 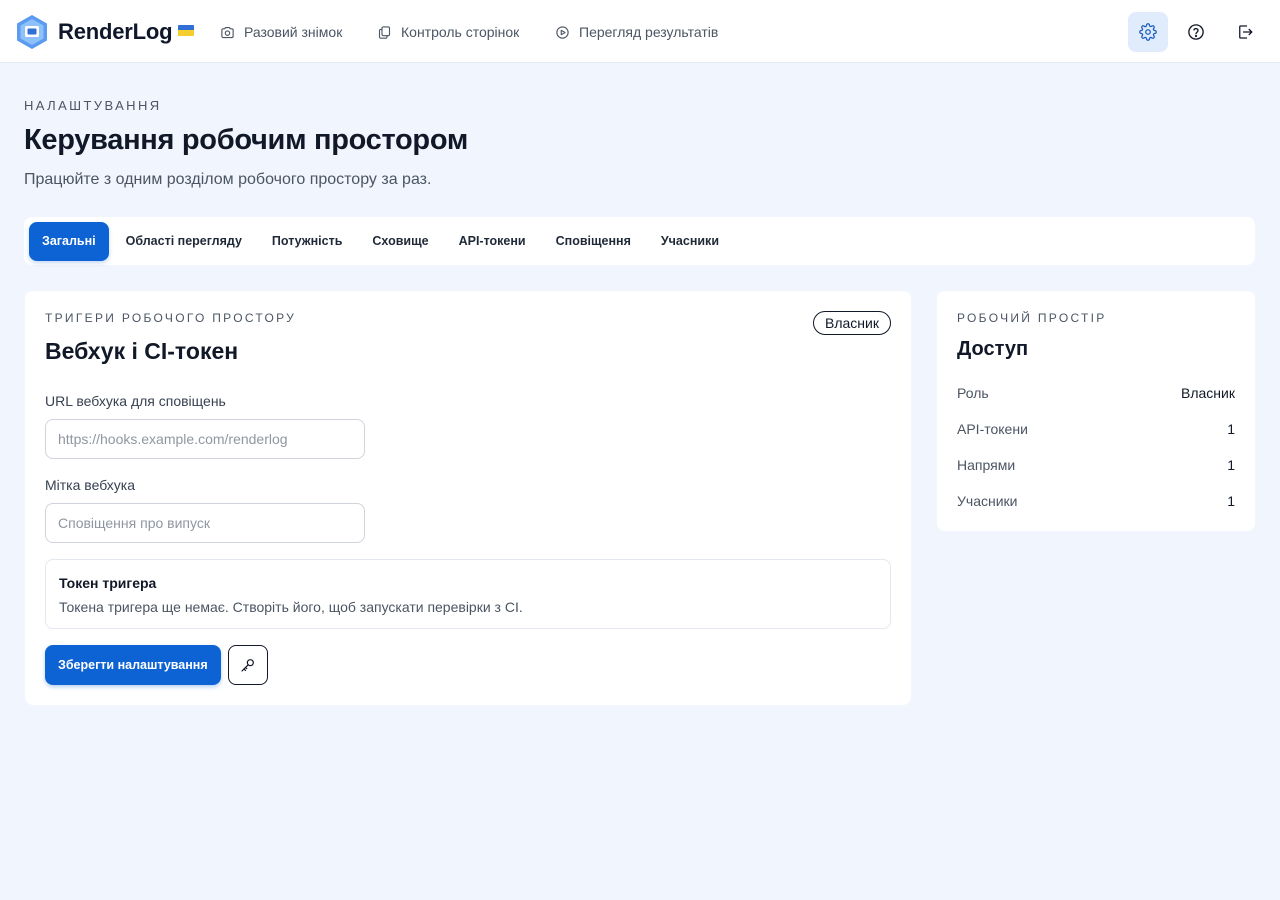 I want to click on brand: RenderLog, so click(x=105, y=32).